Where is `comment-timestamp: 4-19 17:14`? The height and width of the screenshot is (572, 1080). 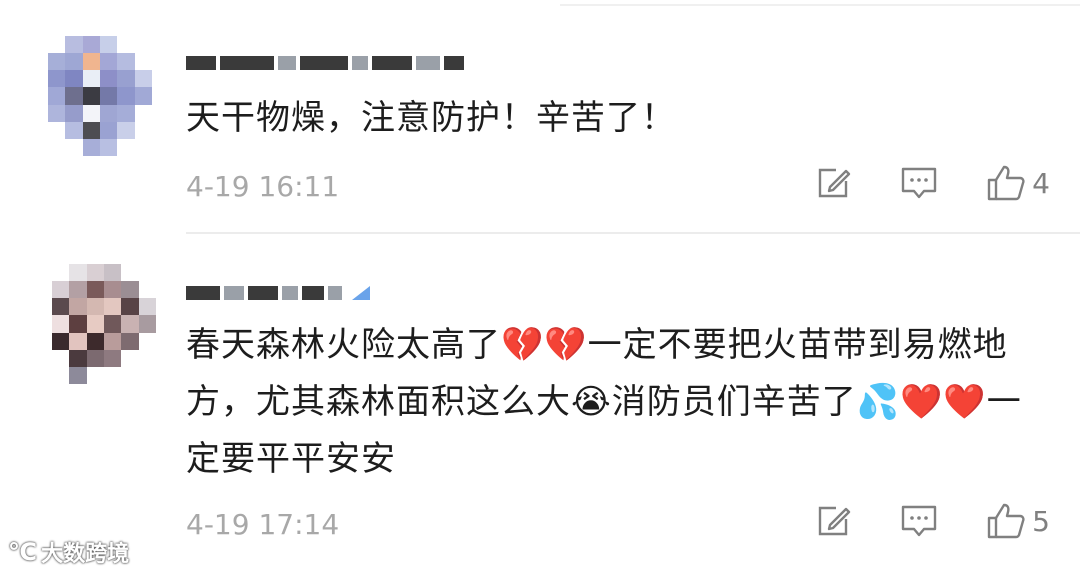
comment-timestamp: 4-19 17:14 is located at coordinates (263, 524).